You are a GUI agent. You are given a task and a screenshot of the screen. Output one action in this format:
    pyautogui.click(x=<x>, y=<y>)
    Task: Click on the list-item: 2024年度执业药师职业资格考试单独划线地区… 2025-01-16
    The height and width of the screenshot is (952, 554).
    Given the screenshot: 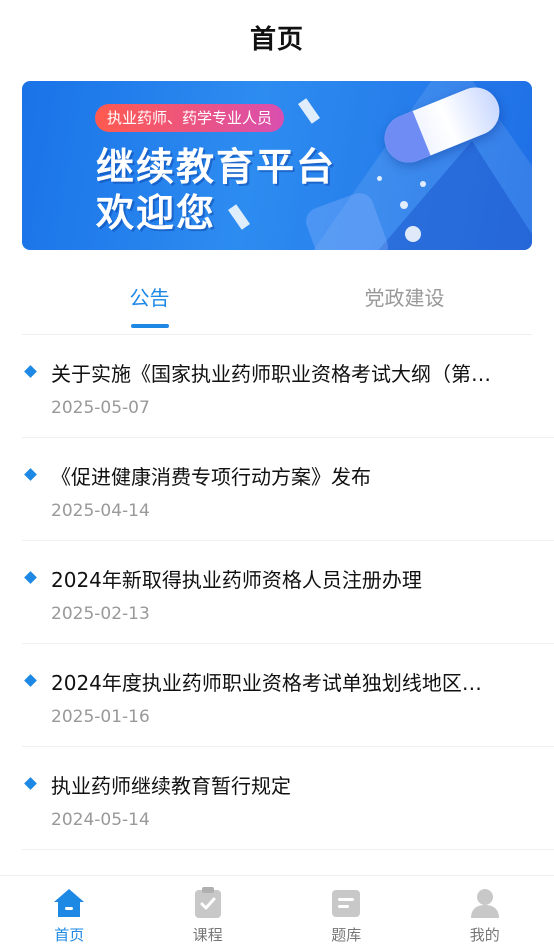 What is the action you would take?
    pyautogui.click(x=288, y=695)
    